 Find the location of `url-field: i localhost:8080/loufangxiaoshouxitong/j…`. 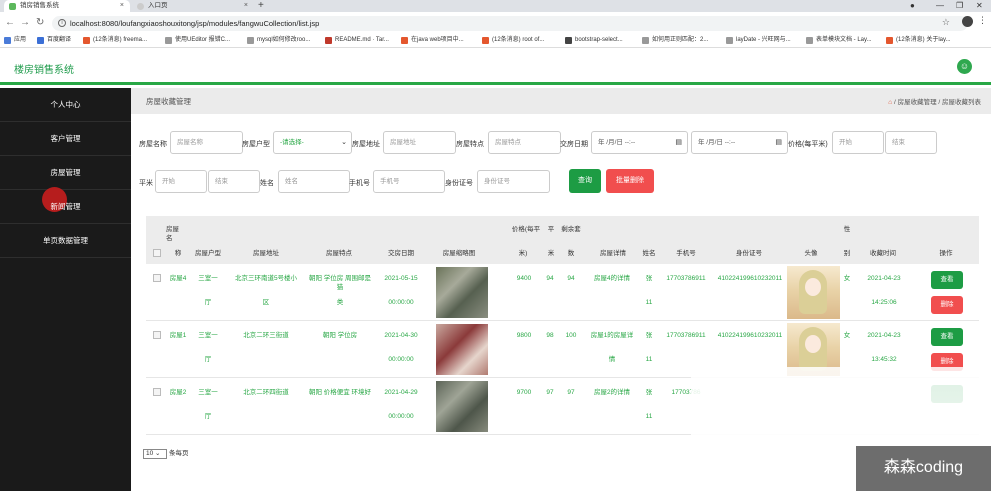

url-field: i localhost:8080/loufangxiaoshouxitong/j… is located at coordinates (510, 23).